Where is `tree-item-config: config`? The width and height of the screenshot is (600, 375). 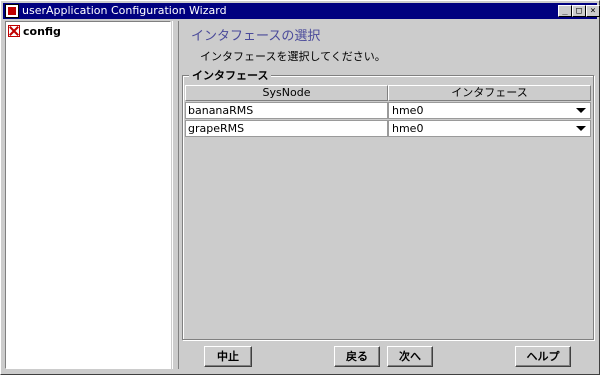 tree-item-config: config is located at coordinates (34, 31).